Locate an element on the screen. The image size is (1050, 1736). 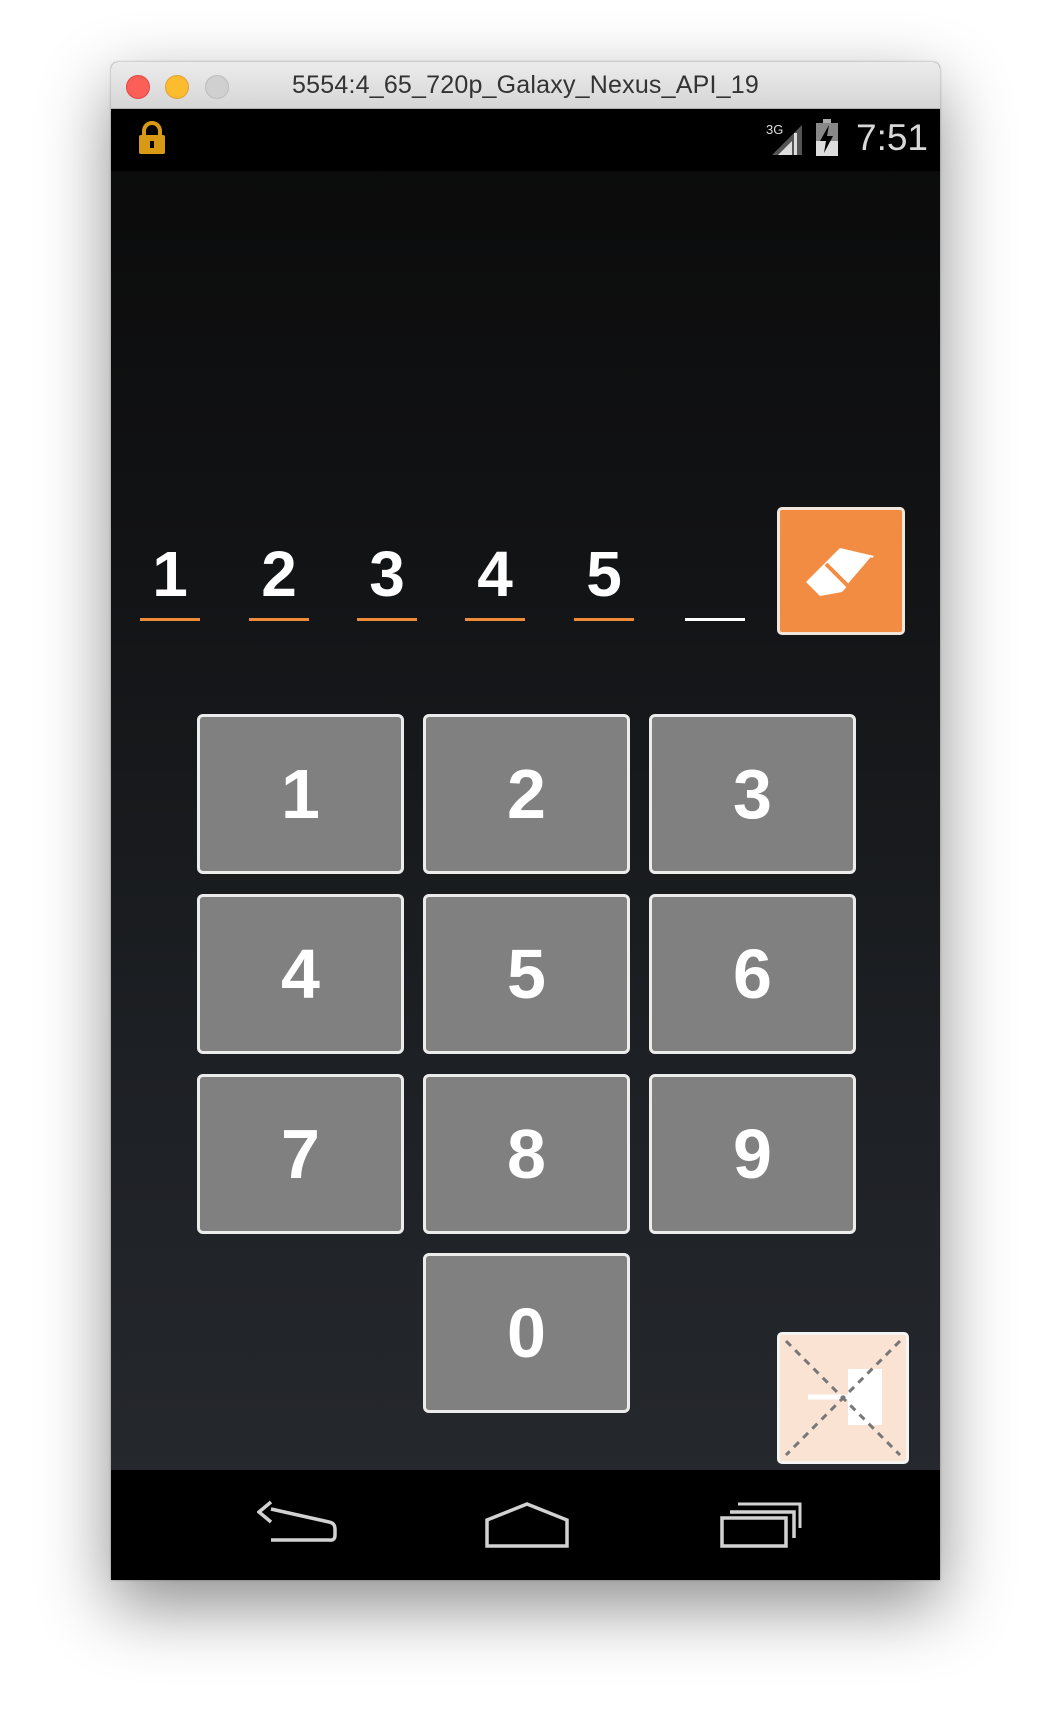
pin-digit-5: 5 is located at coordinates (604, 574).